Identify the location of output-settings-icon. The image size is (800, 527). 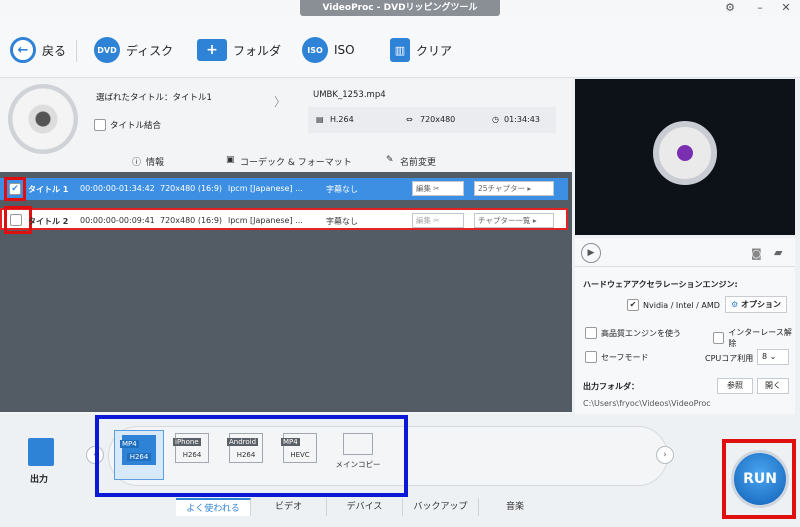
(41, 452).